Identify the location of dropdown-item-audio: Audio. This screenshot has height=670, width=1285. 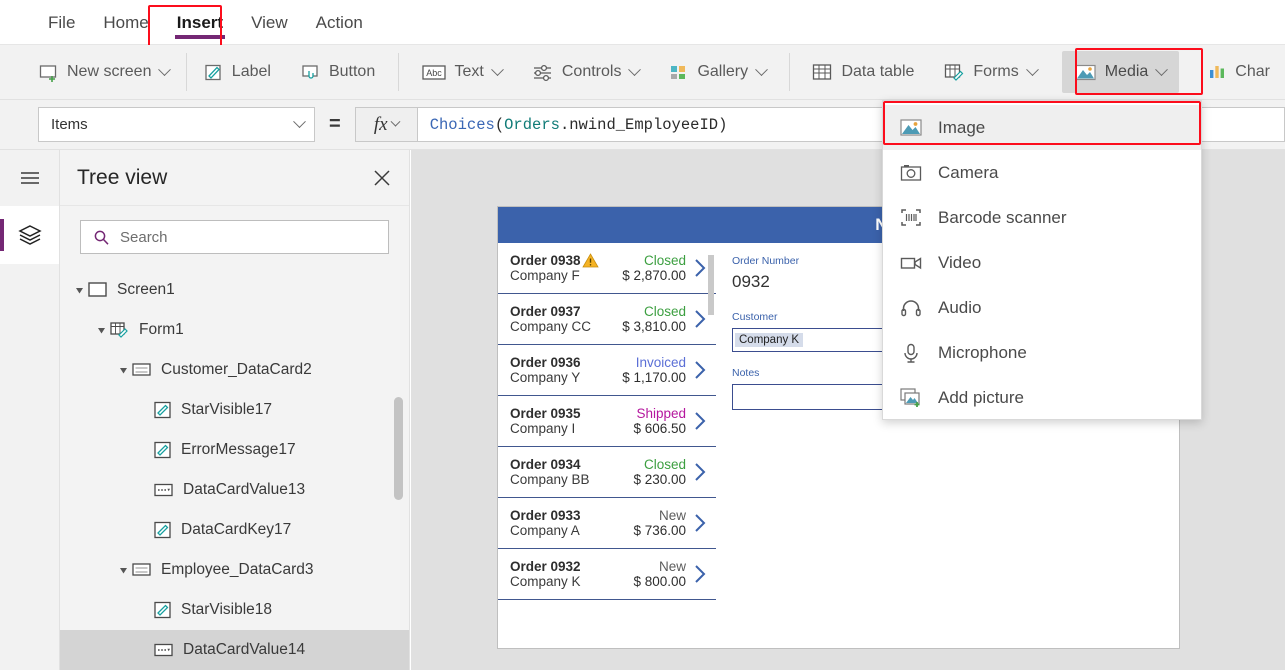
(1042, 307).